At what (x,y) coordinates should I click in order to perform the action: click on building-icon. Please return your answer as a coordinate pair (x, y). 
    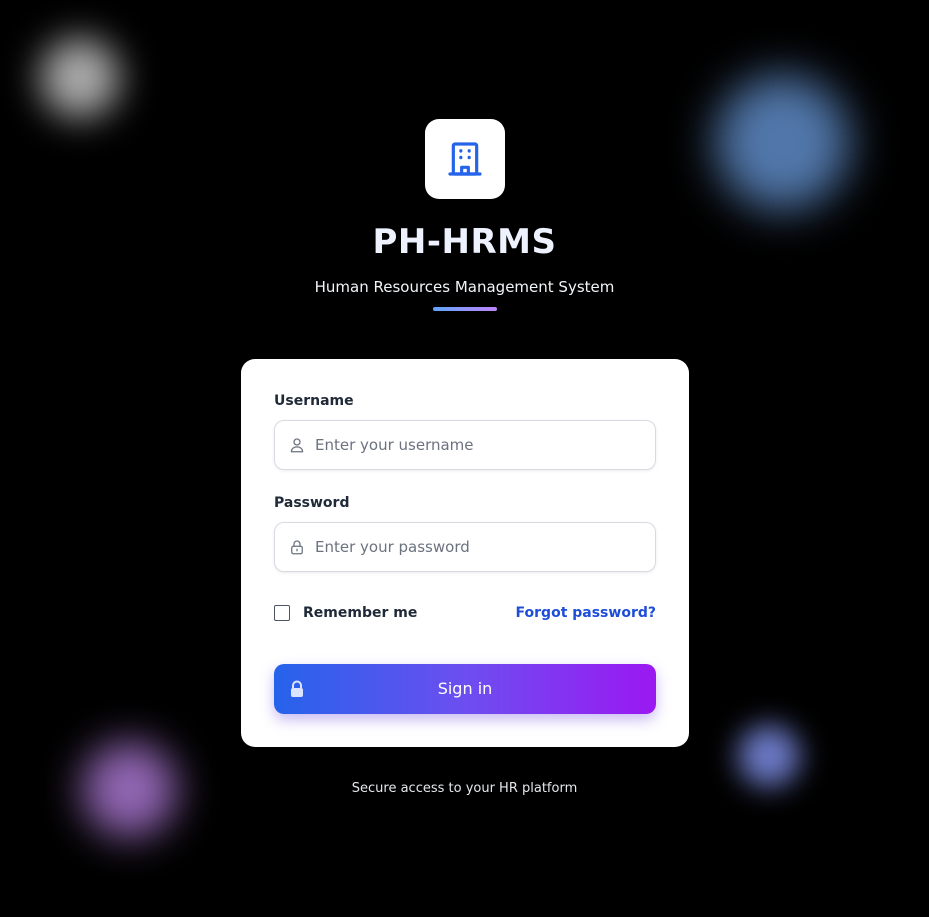
    Looking at the image, I should click on (465, 159).